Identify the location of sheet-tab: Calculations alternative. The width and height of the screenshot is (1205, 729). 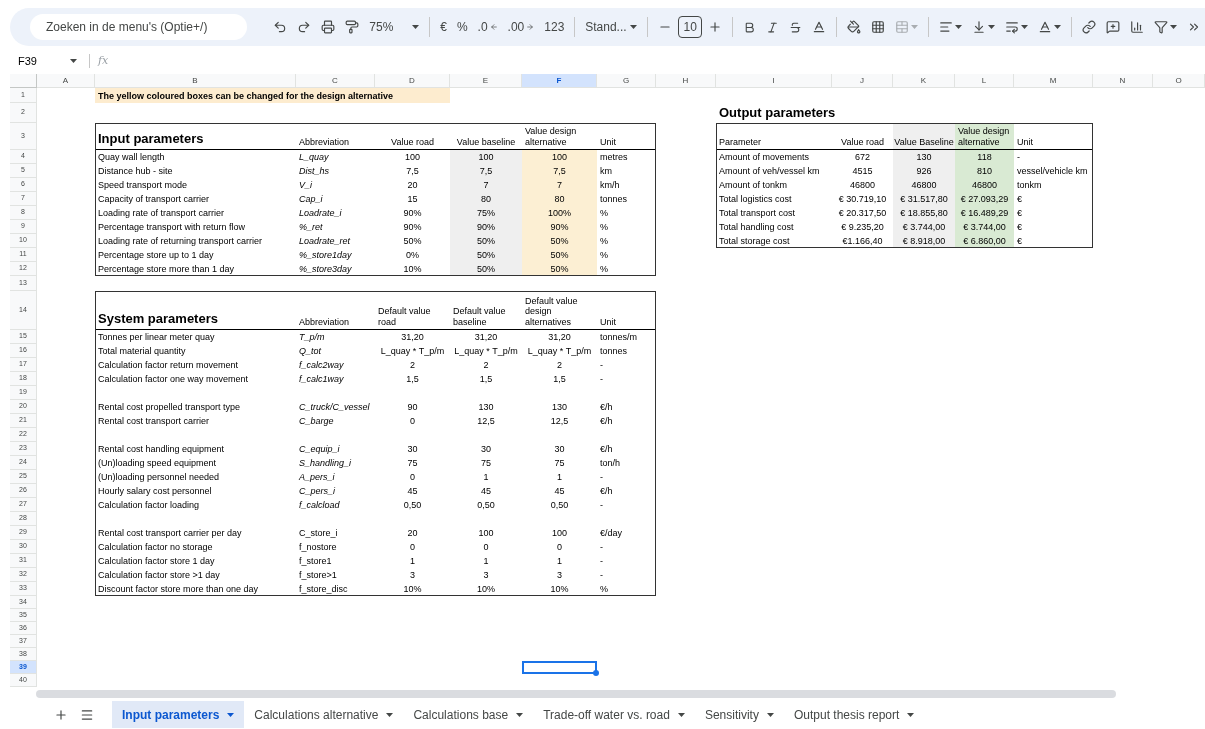
(324, 714).